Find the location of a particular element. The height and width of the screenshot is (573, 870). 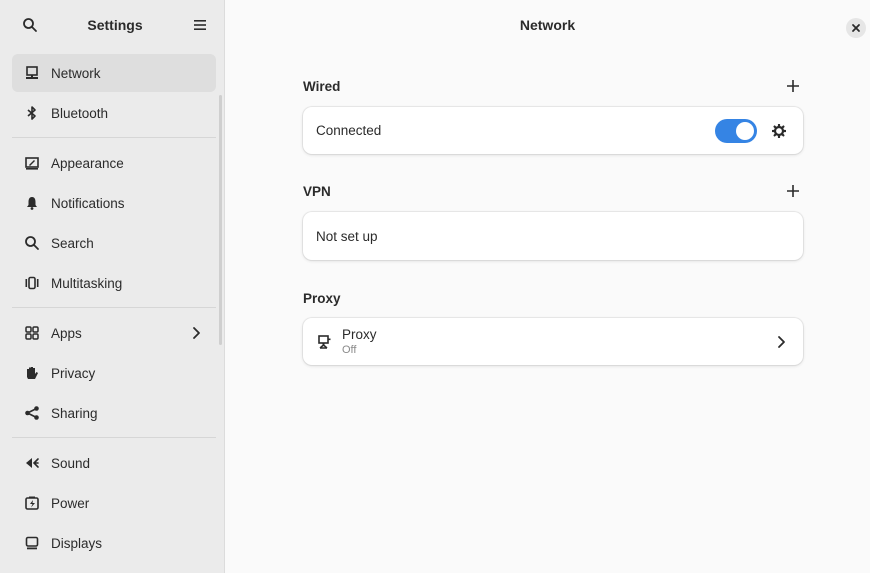

sidebar-item-label: Sound is located at coordinates (71, 463).